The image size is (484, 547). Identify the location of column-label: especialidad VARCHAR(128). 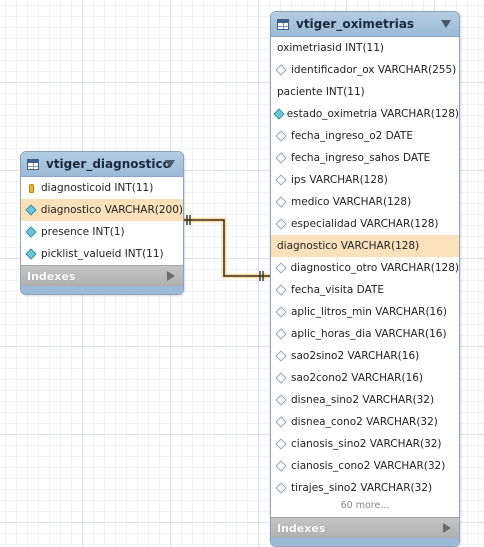
(365, 224).